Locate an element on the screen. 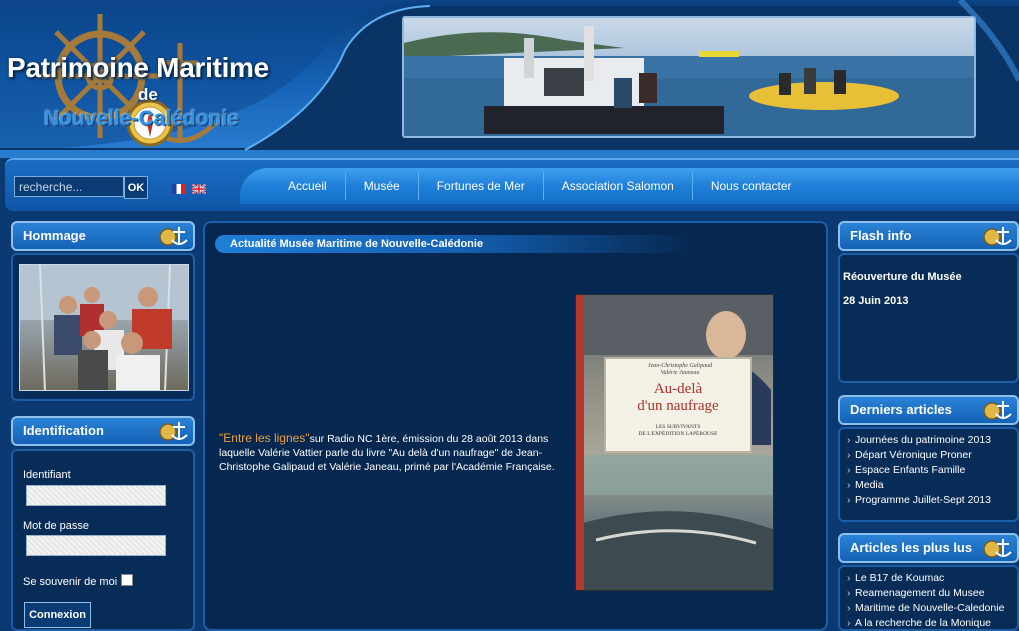 The width and height of the screenshot is (1019, 631). popular-articles-title: Articles les plus lus is located at coordinates (911, 547).